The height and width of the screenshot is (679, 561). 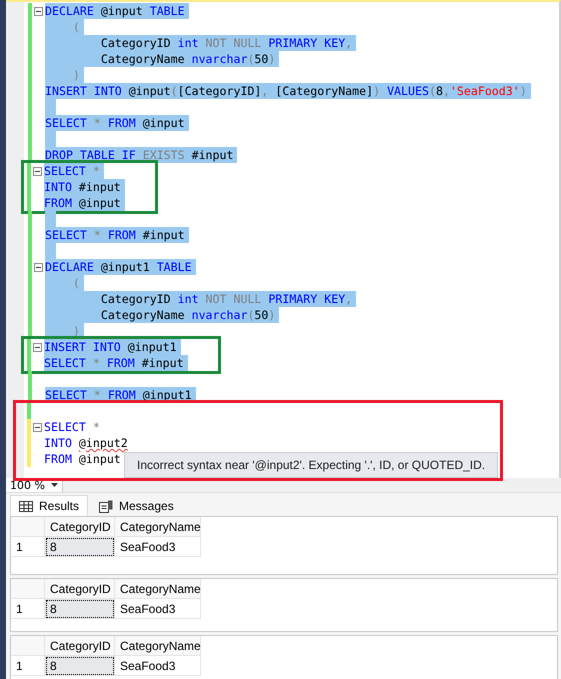 What do you see at coordinates (54, 485) in the screenshot?
I see `dropdown-arrow-icon` at bounding box center [54, 485].